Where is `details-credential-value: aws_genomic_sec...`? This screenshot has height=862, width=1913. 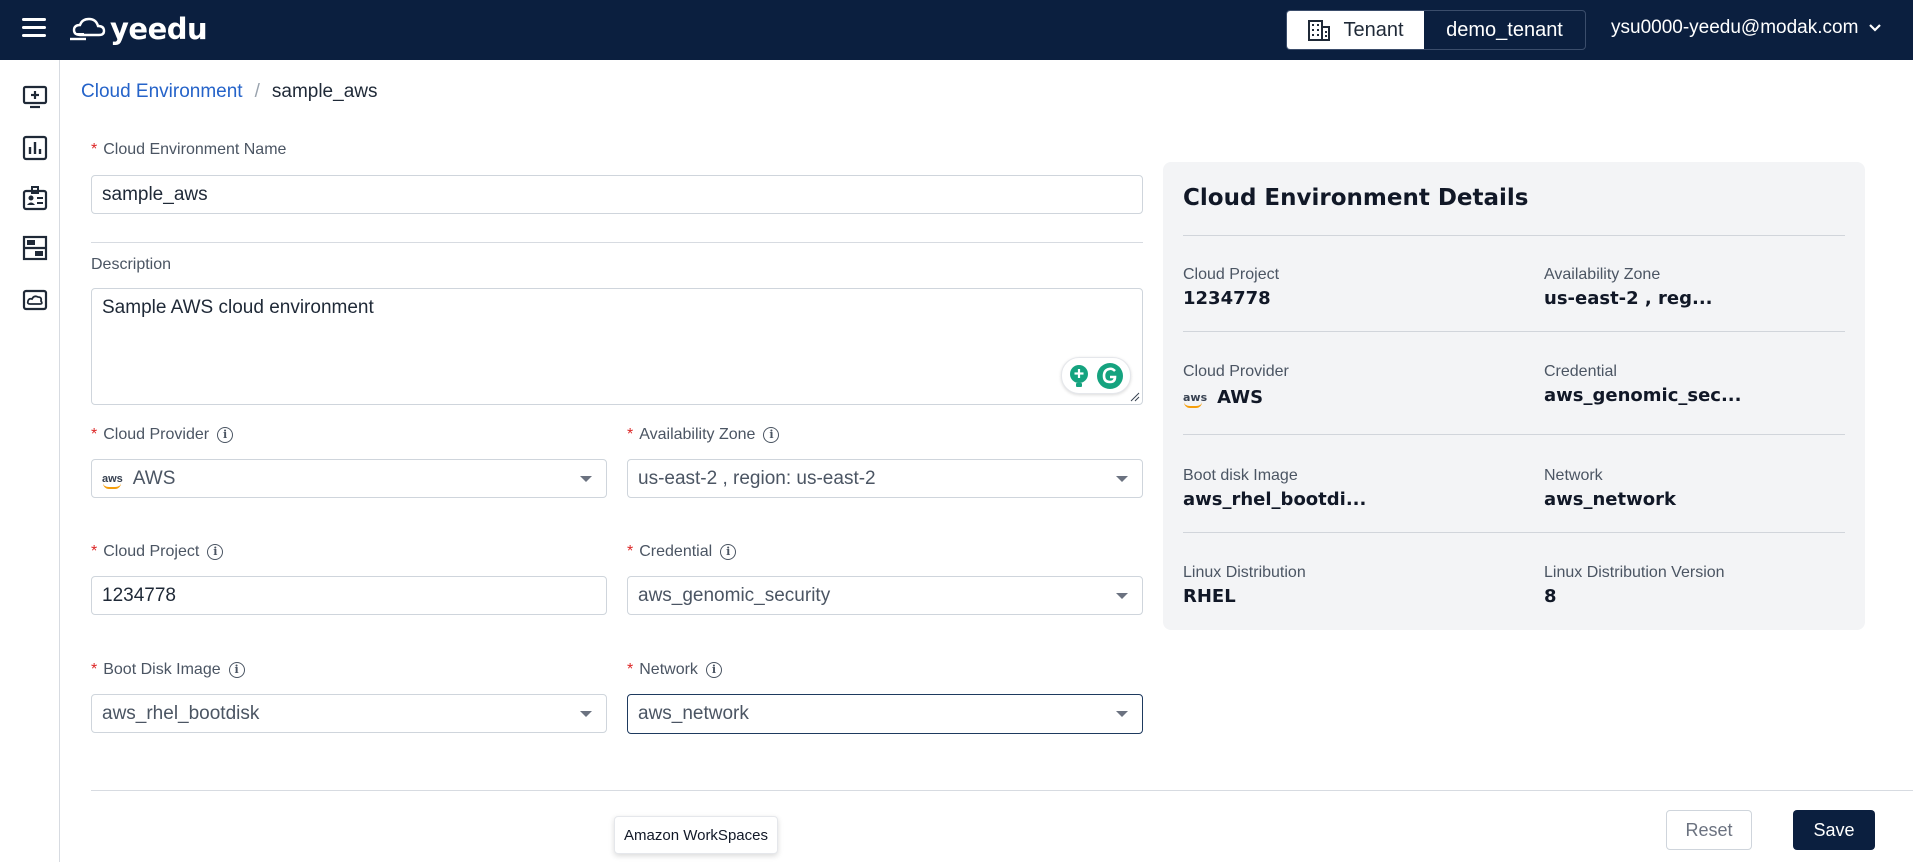
details-credential-value: aws_genomic_sec... is located at coordinates (1643, 395).